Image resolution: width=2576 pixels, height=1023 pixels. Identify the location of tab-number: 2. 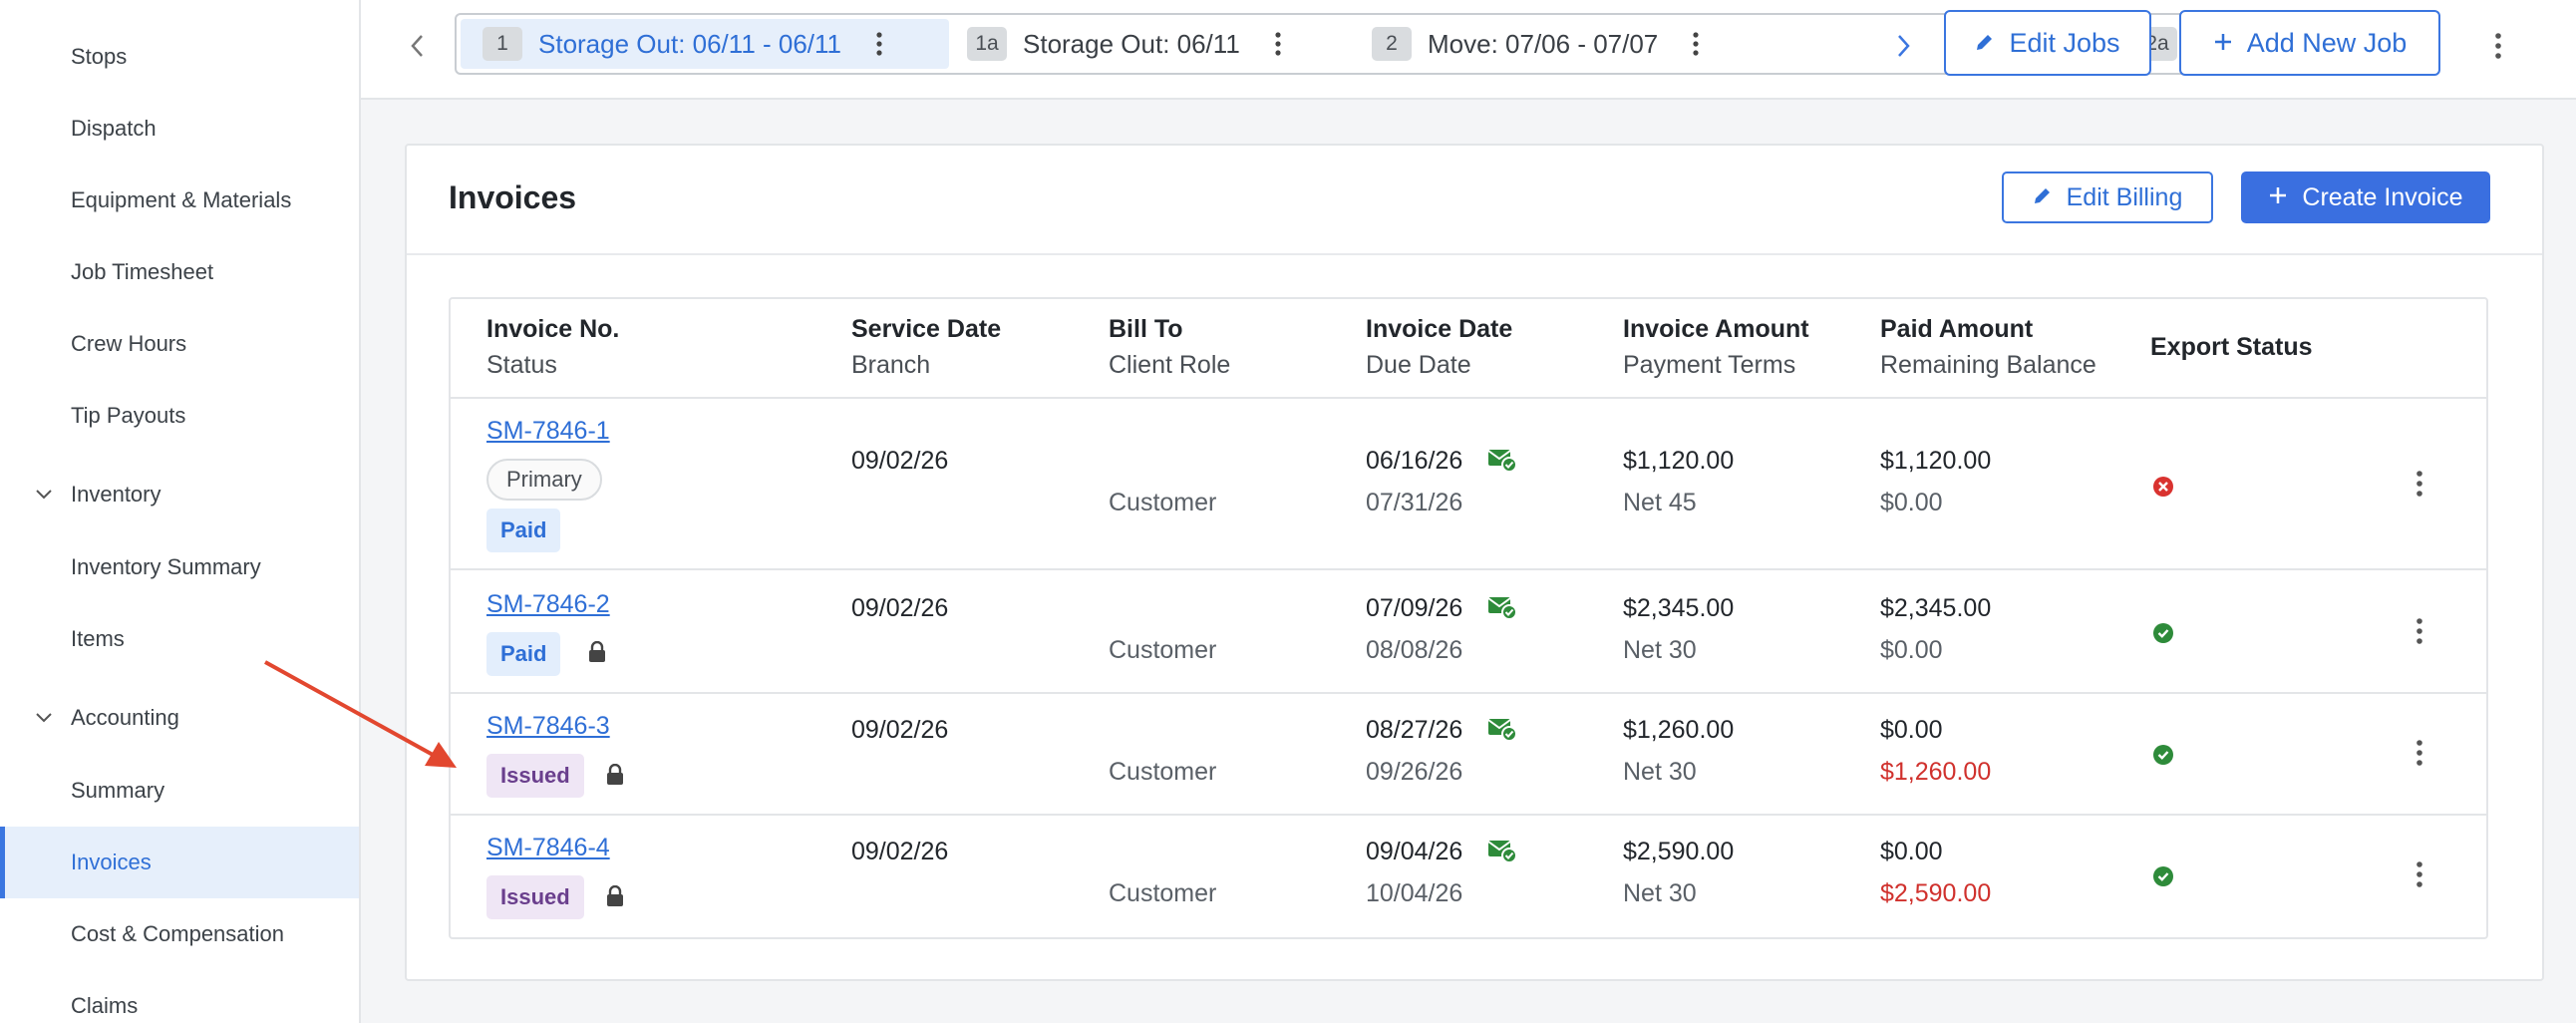
(1392, 44).